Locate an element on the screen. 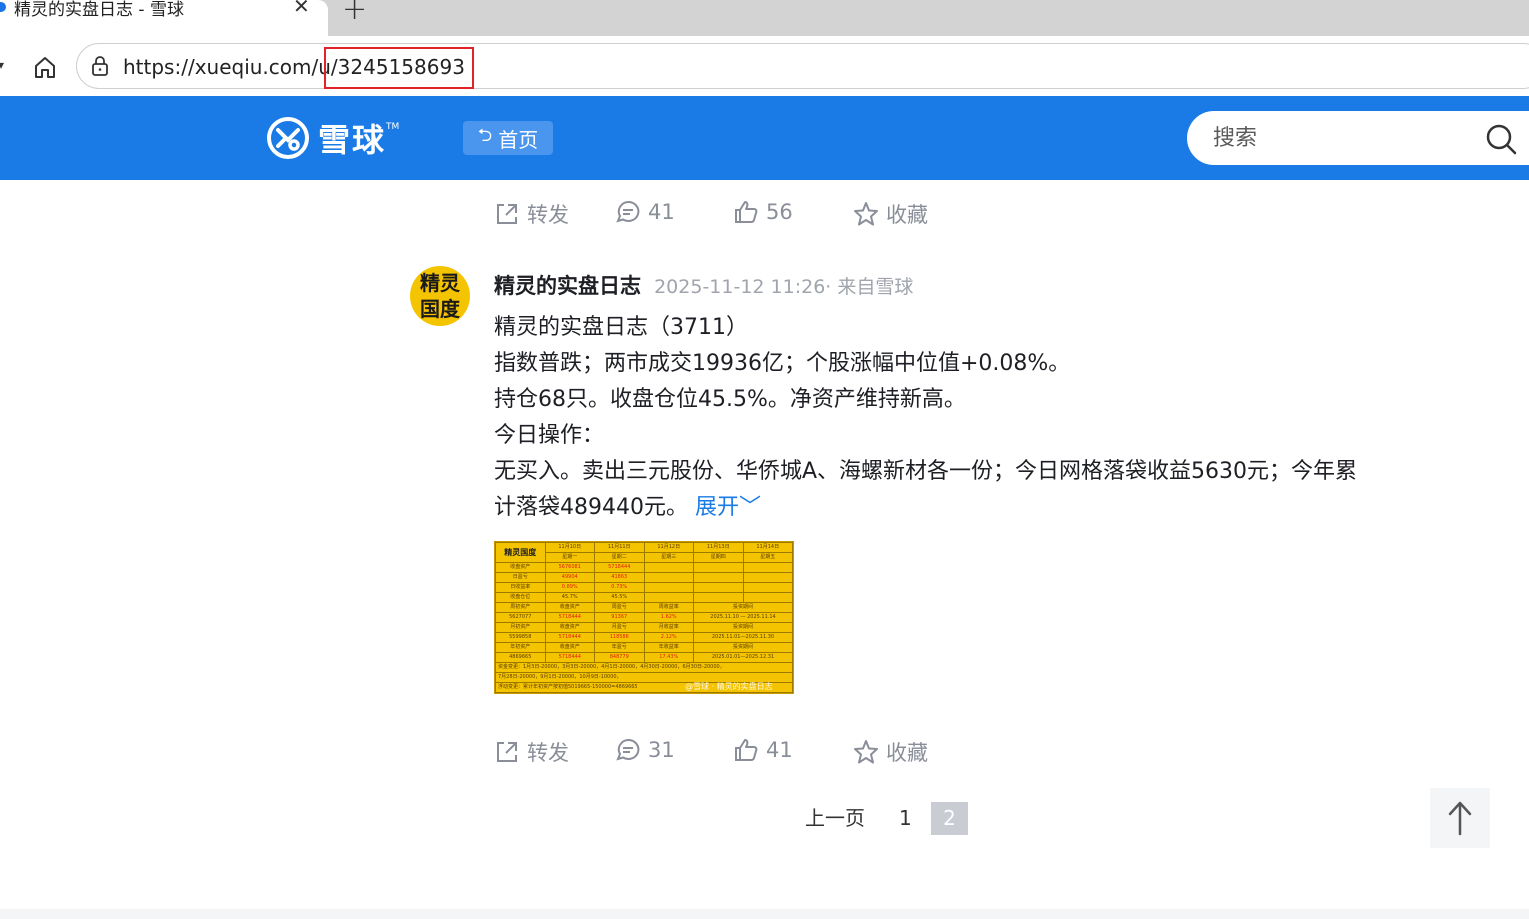  lock-icon is located at coordinates (100, 66).